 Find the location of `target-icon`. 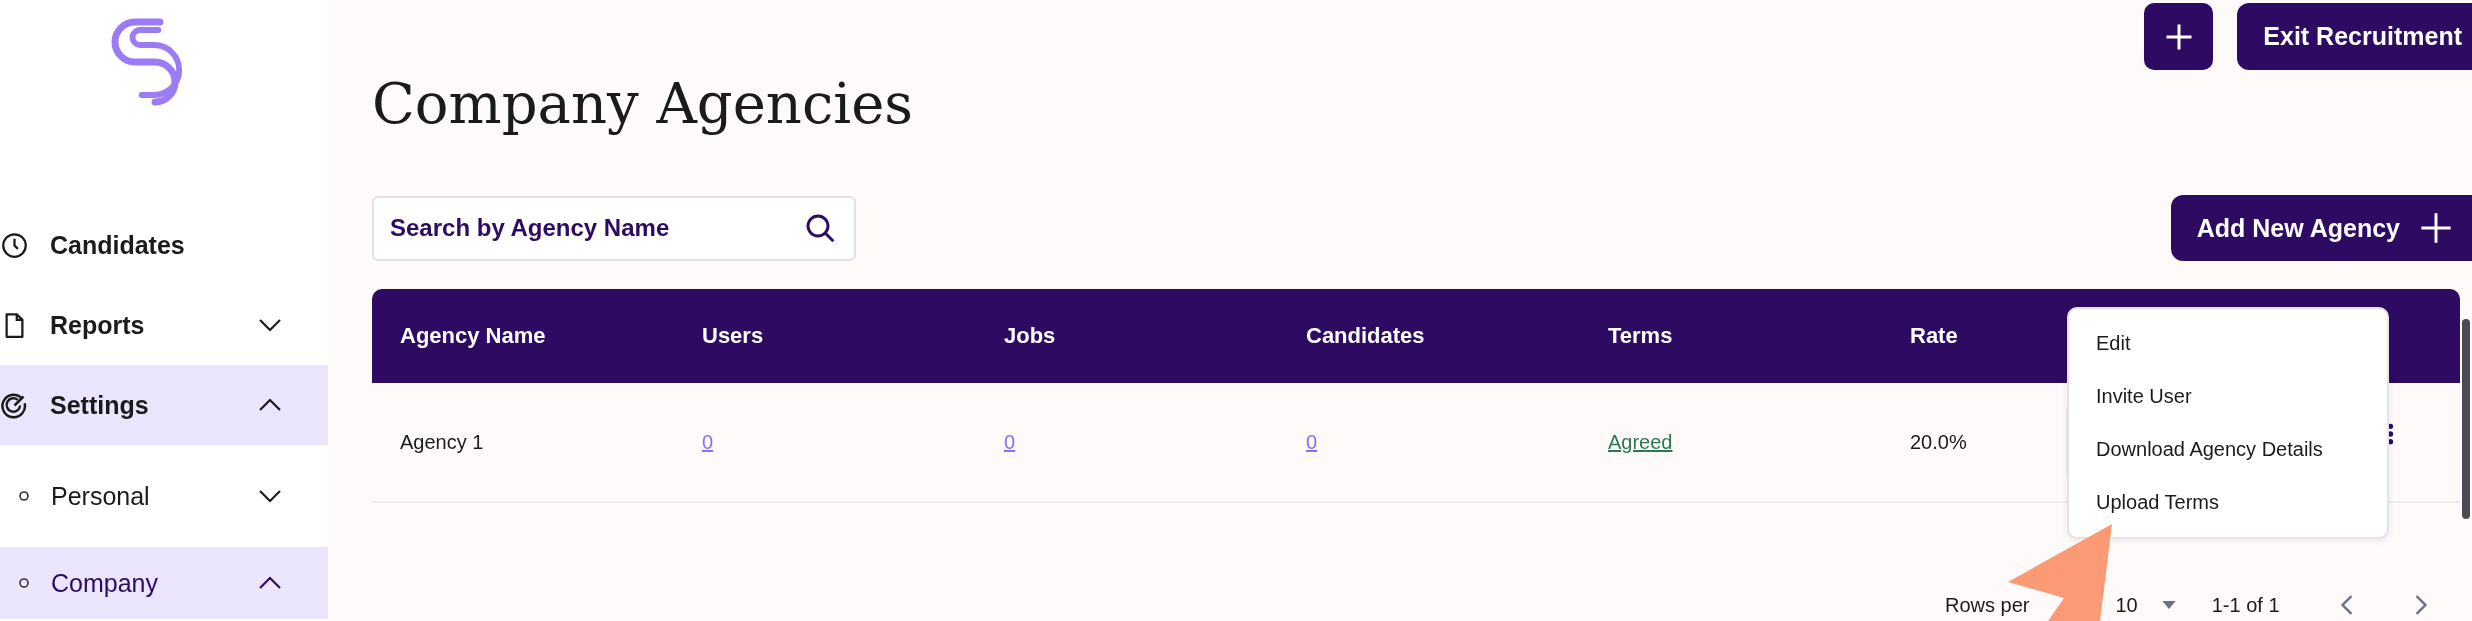

target-icon is located at coordinates (14, 405).